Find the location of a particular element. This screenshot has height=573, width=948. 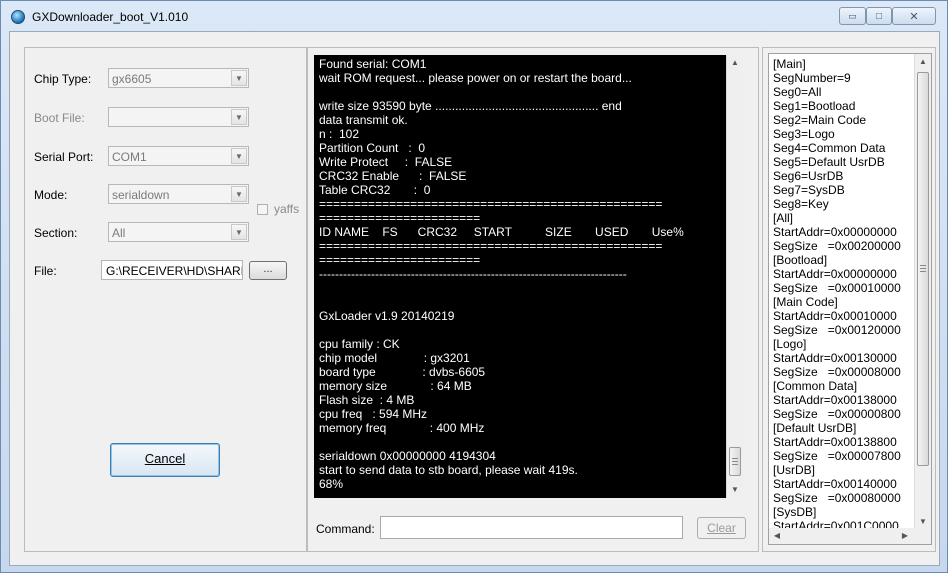

console-line: cpu freq : 594 MHz is located at coordinates (373, 414).